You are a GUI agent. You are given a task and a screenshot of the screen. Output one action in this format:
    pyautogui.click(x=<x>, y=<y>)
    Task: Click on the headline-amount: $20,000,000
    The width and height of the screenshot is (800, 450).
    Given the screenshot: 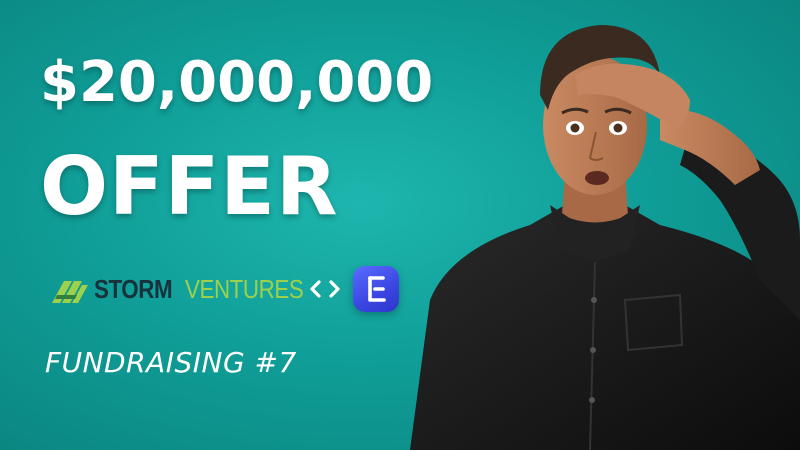 What is the action you would take?
    pyautogui.click(x=237, y=82)
    